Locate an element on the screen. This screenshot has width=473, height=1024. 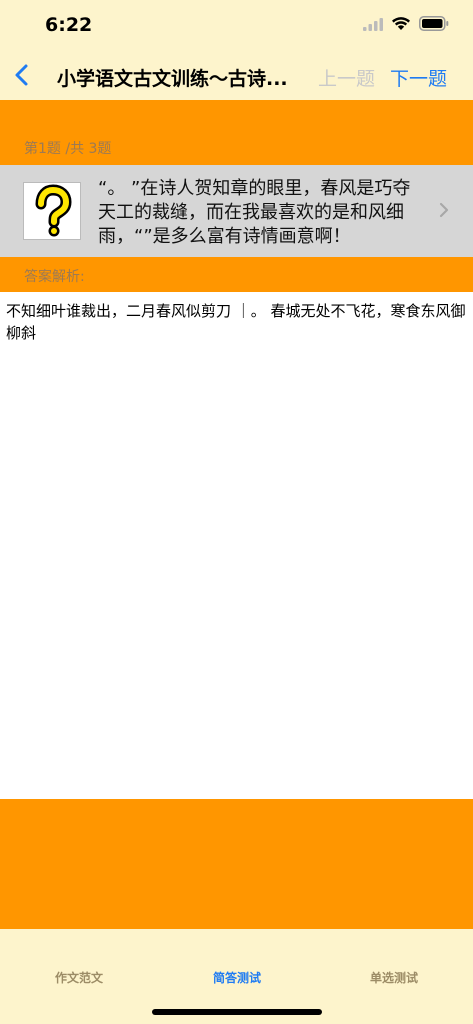
back-button is located at coordinates (23, 75).